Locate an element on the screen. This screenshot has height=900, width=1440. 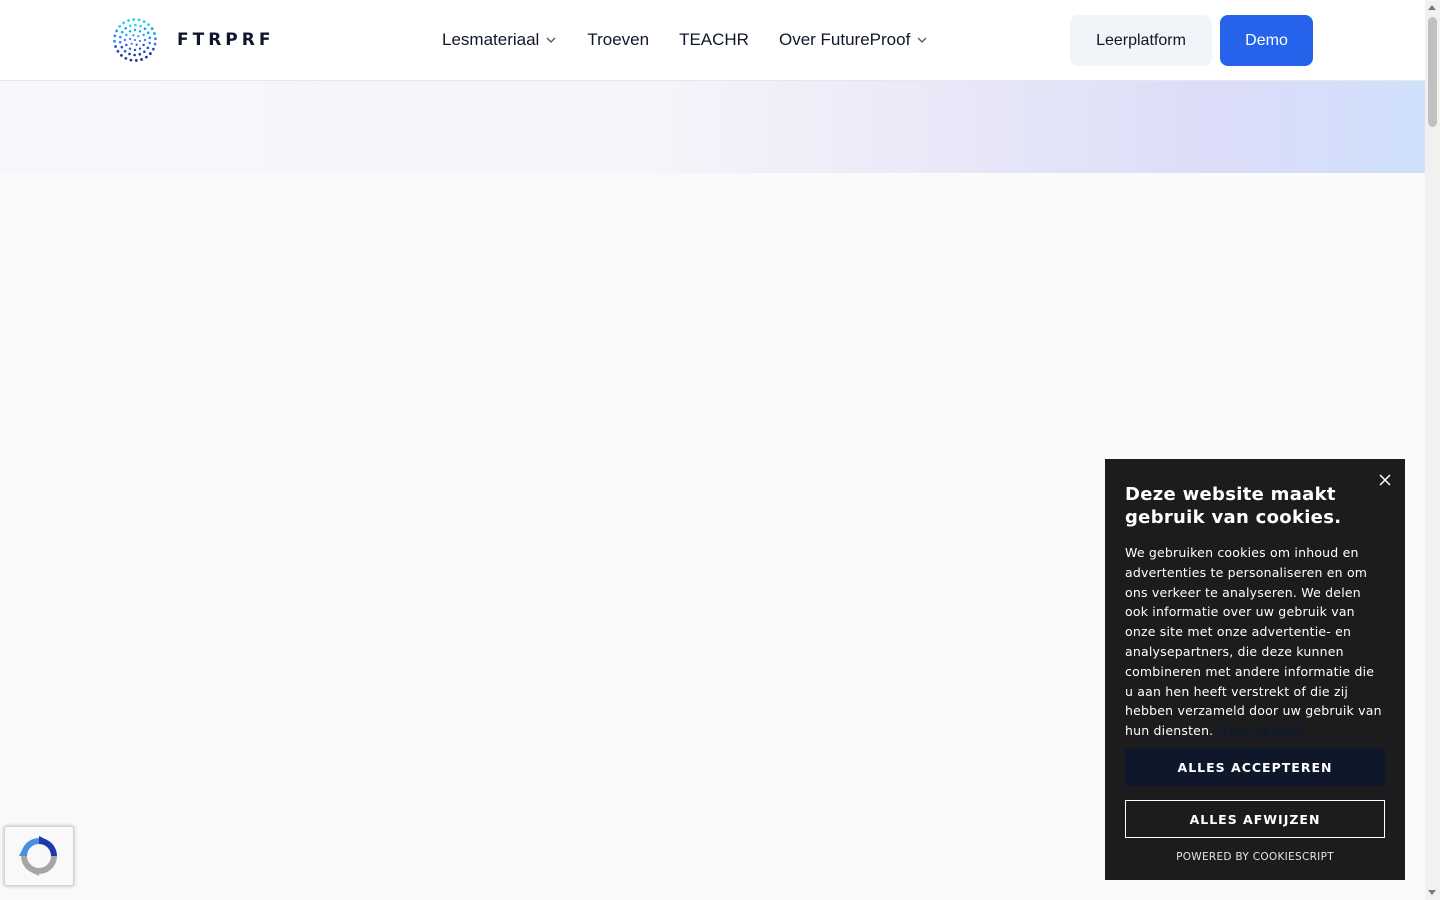
dot-sphere-logo-icon is located at coordinates (135, 40).